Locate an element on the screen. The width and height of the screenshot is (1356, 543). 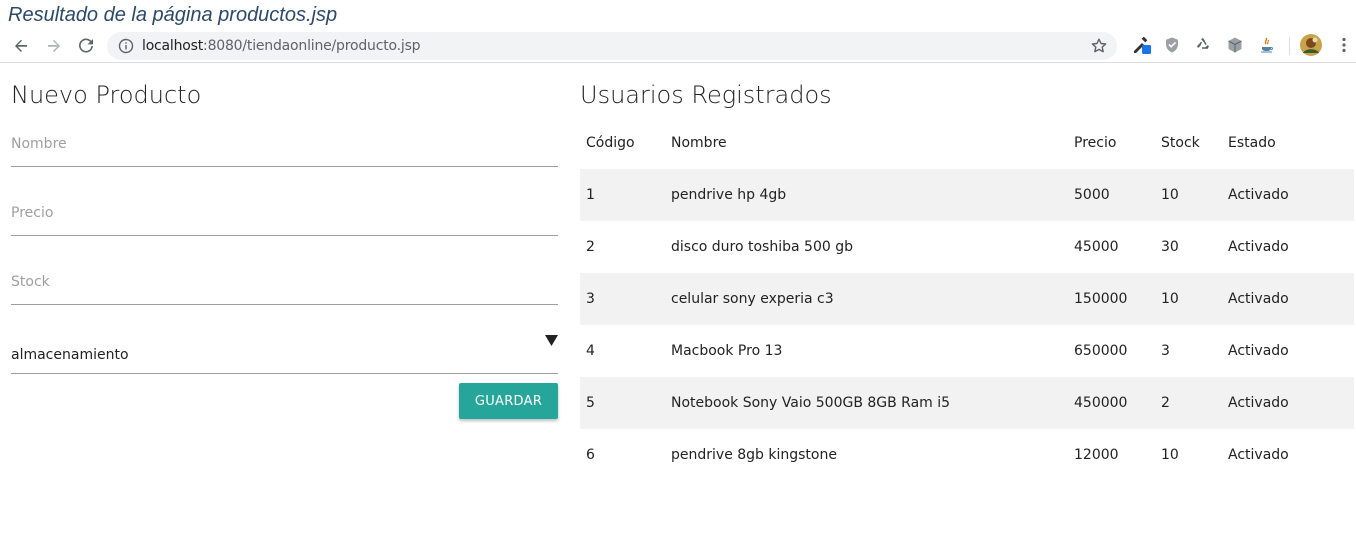
category-selected-value: almacenamiento is located at coordinates (70, 355).